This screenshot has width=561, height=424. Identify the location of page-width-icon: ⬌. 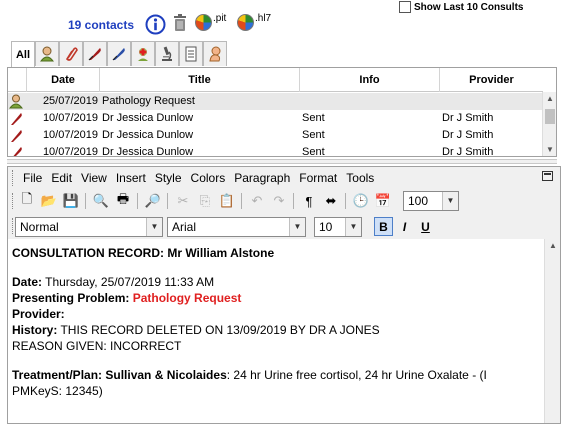
(331, 201).